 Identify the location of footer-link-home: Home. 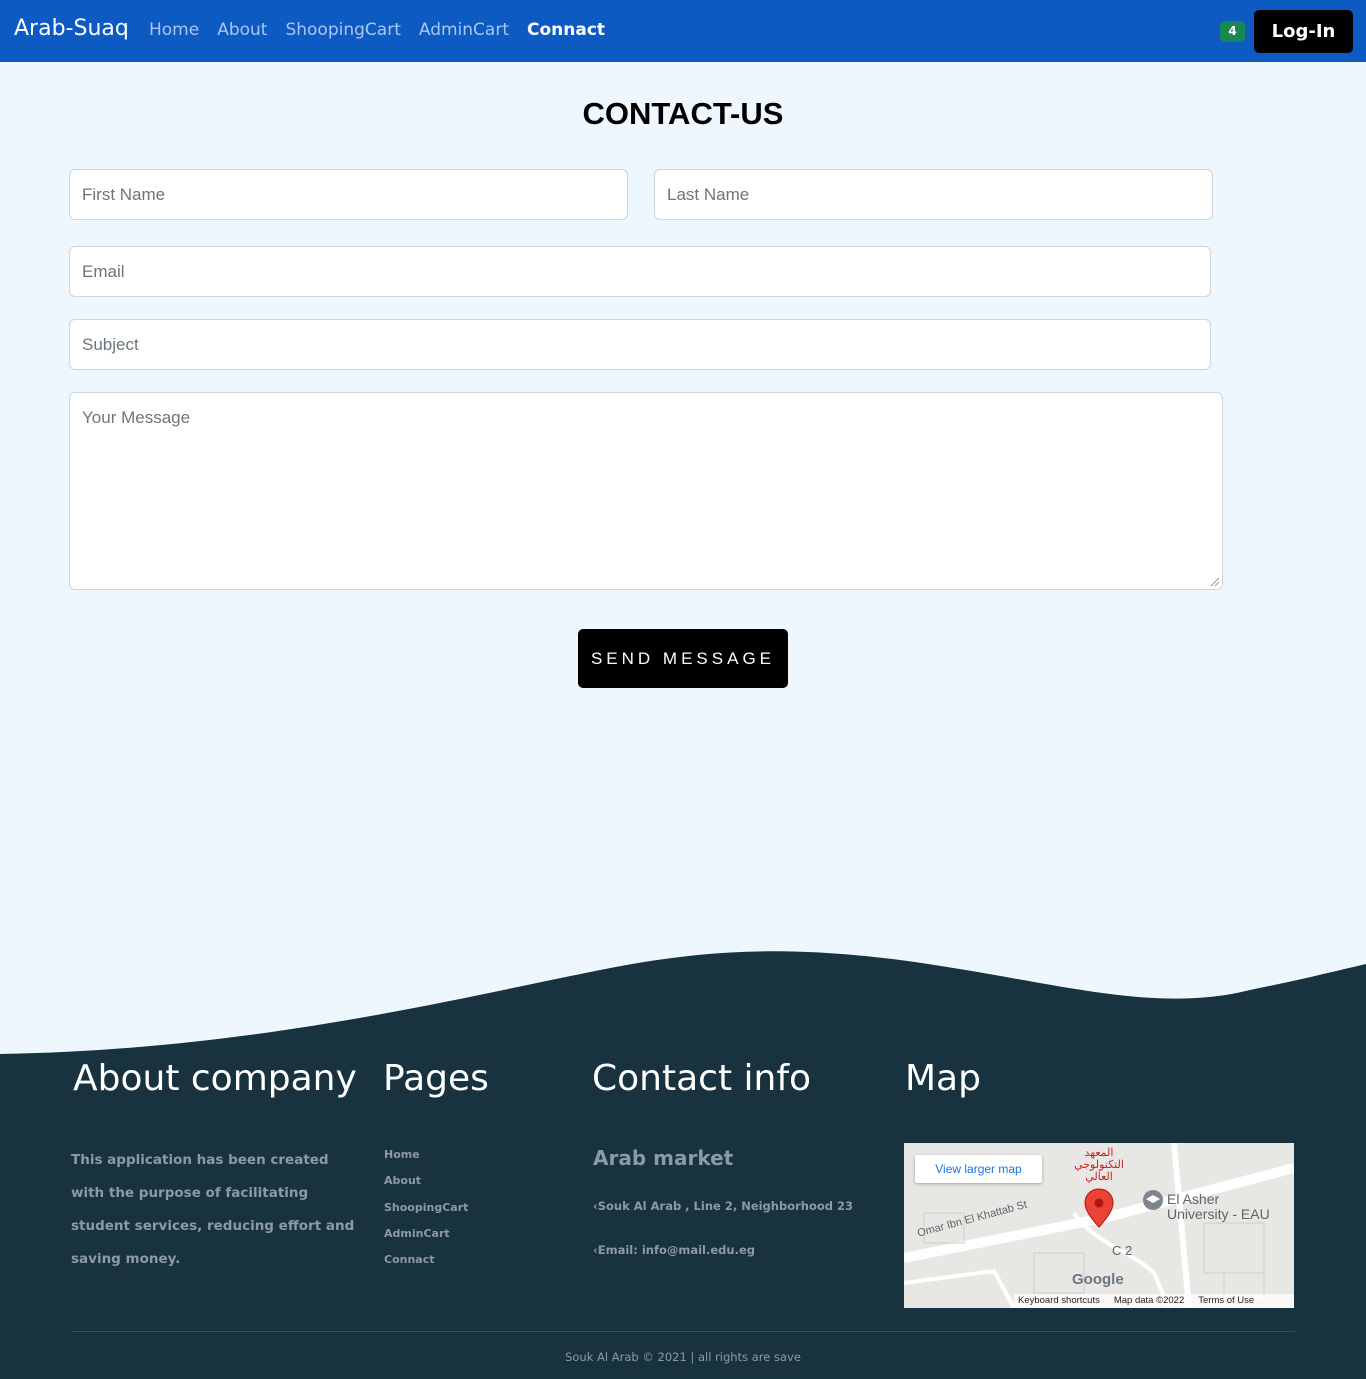
(426, 1161).